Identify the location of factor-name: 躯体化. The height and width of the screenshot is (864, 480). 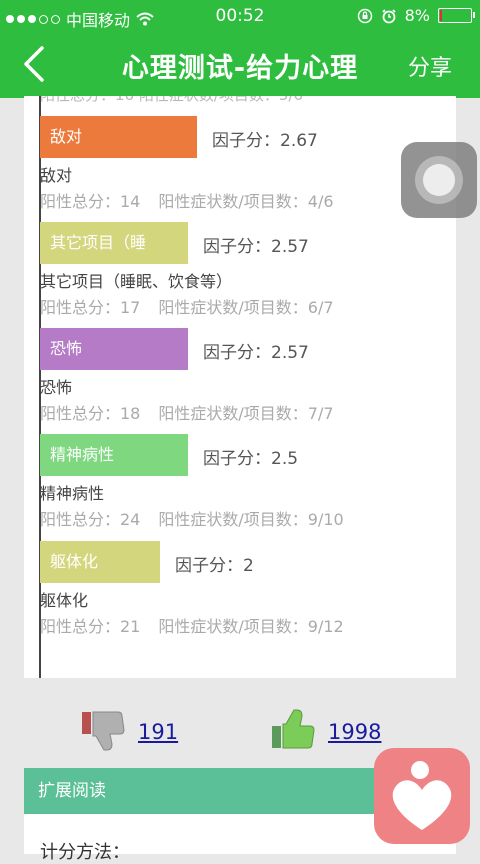
(64, 600).